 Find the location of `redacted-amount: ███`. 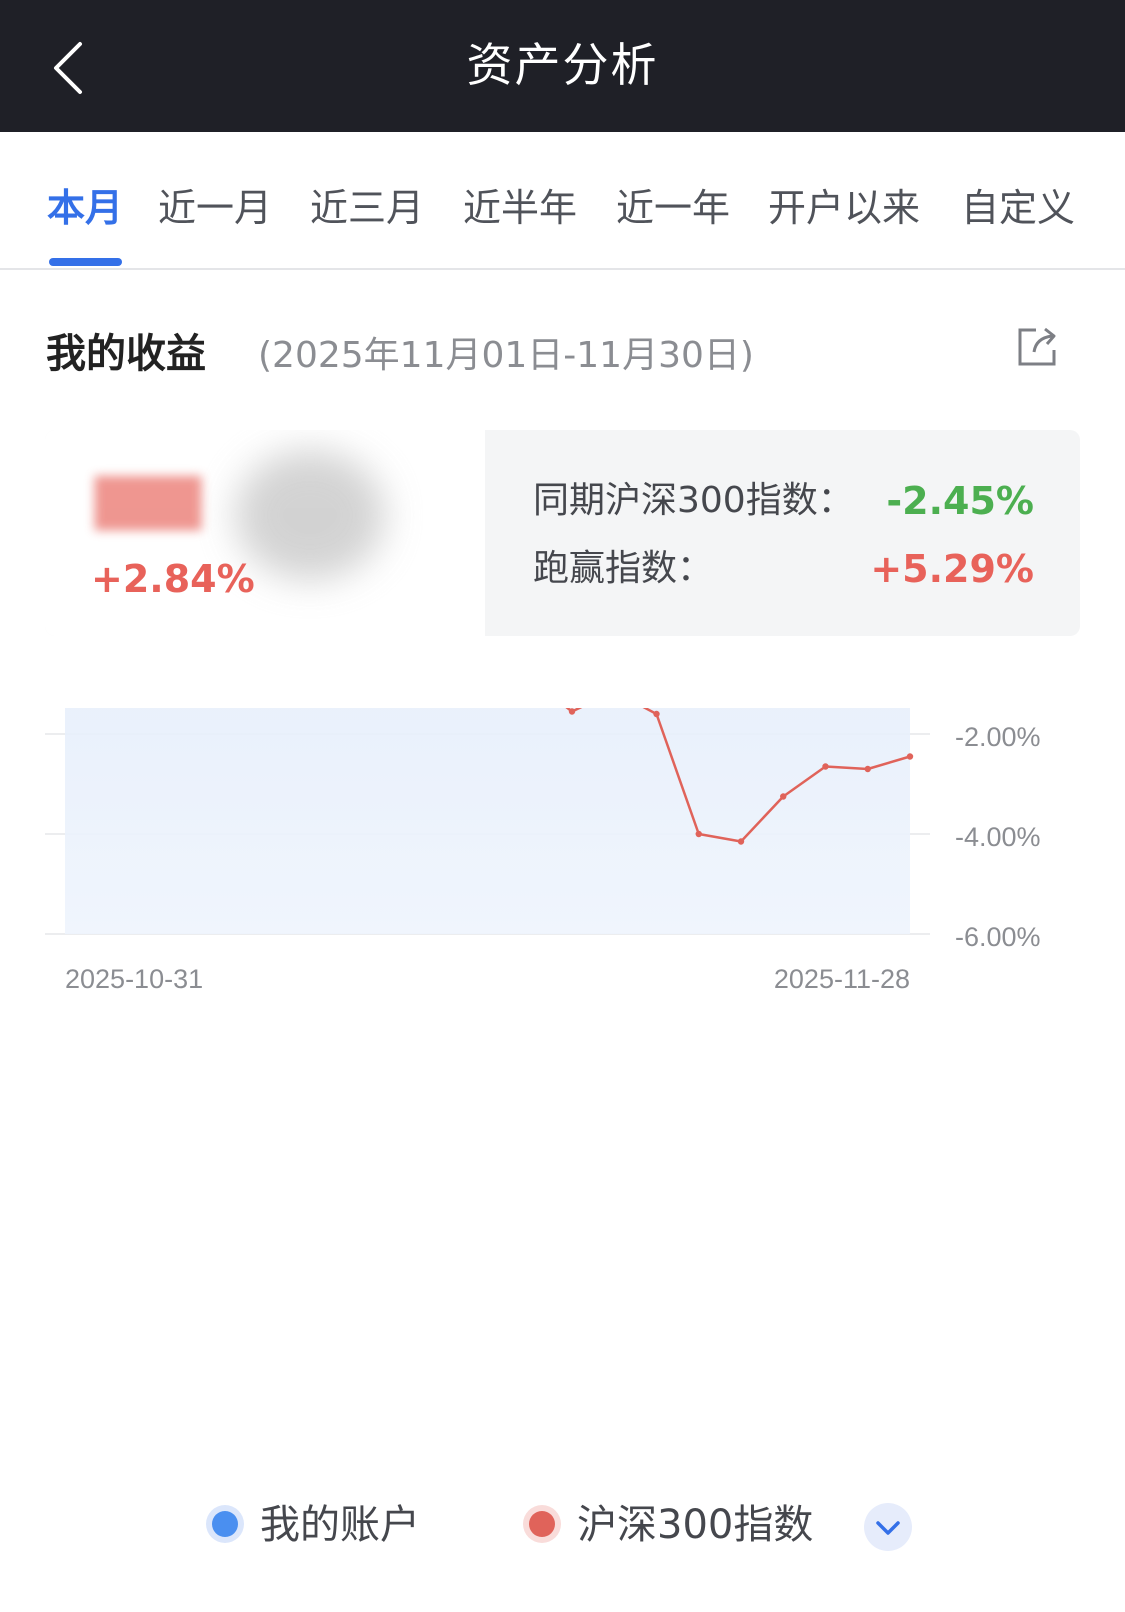

redacted-amount: ███ is located at coordinates (148, 503).